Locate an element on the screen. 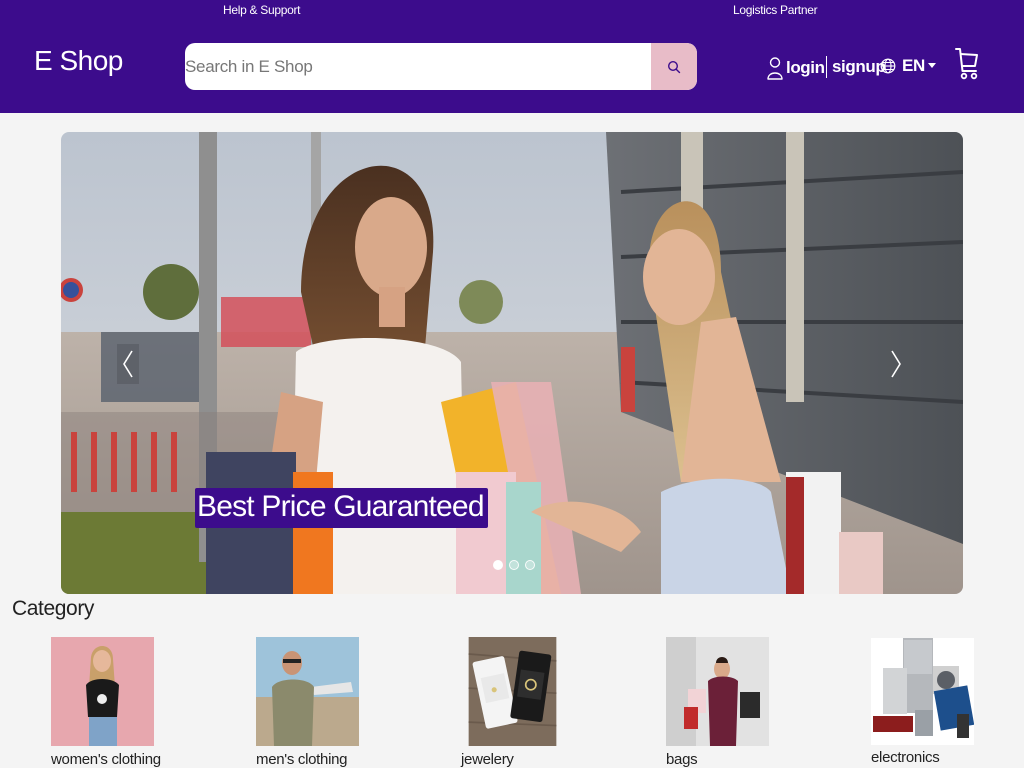 The image size is (1024, 768). category-label: electronics is located at coordinates (905, 757).